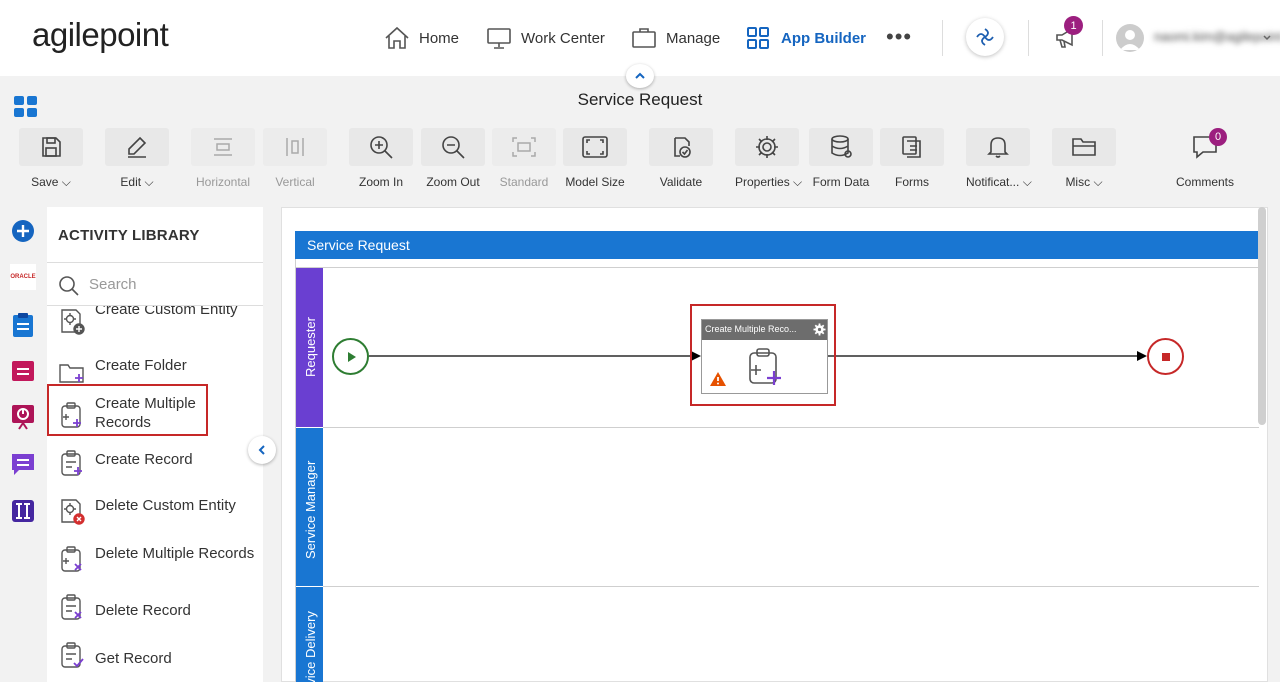 This screenshot has height=682, width=1280. What do you see at coordinates (776, 245) in the screenshot?
I see `pool-header: Service Request` at bounding box center [776, 245].